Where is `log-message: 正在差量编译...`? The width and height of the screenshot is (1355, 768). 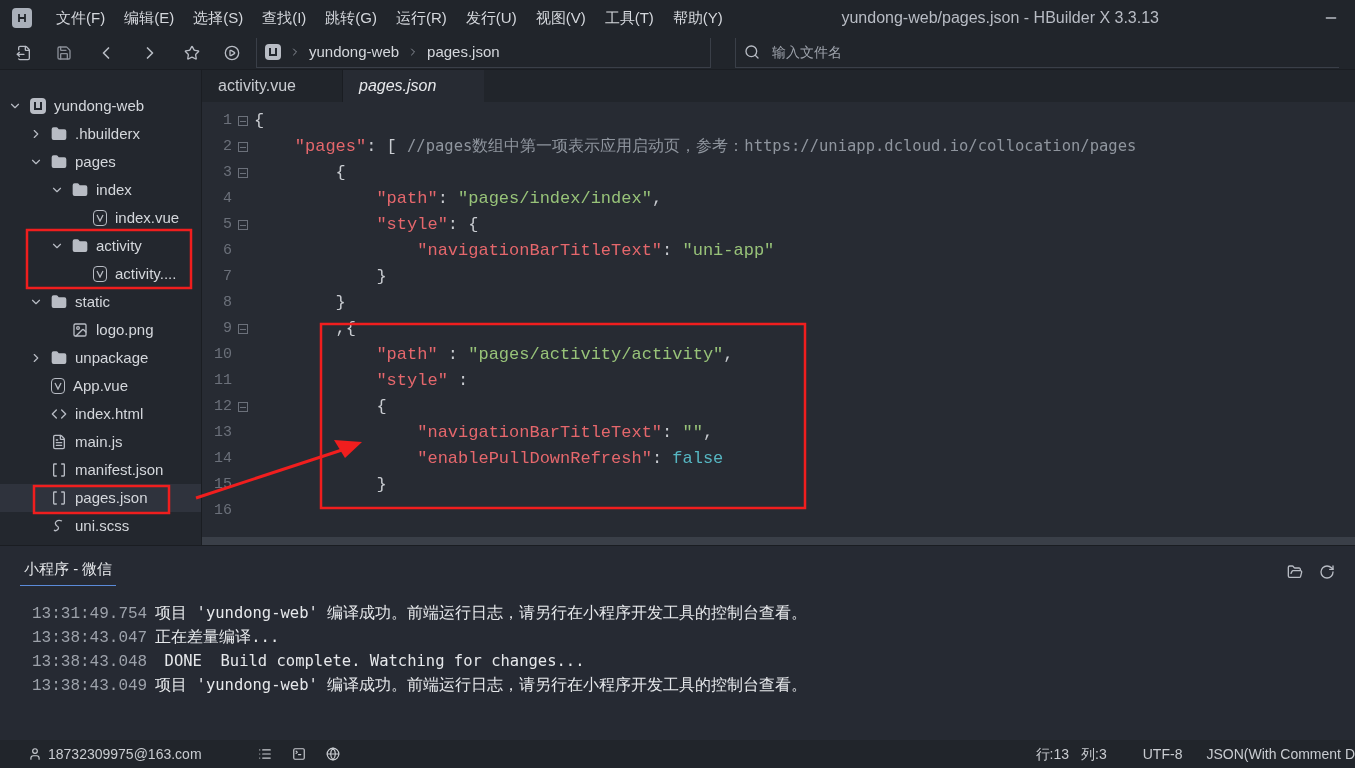
log-message: 正在差量编译... is located at coordinates (217, 637).